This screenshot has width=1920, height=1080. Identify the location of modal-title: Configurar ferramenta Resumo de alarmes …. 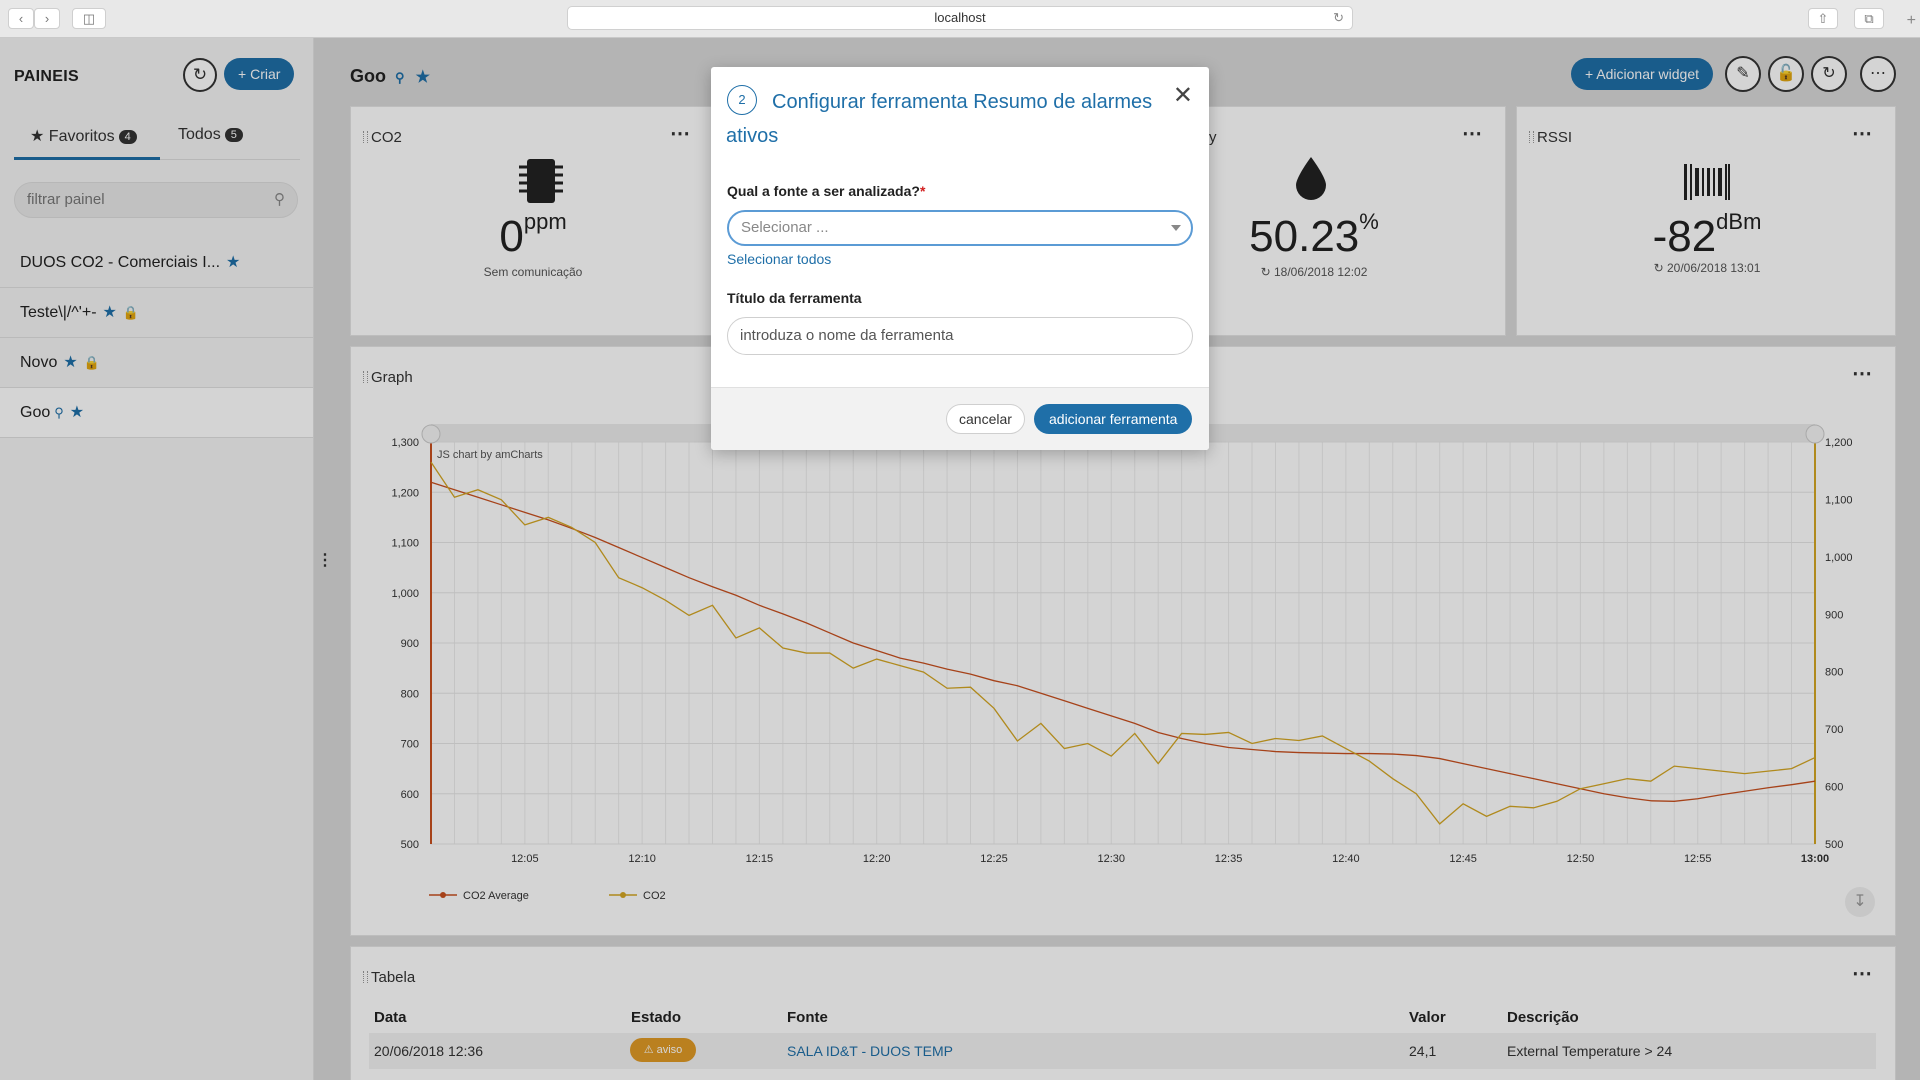
(939, 119).